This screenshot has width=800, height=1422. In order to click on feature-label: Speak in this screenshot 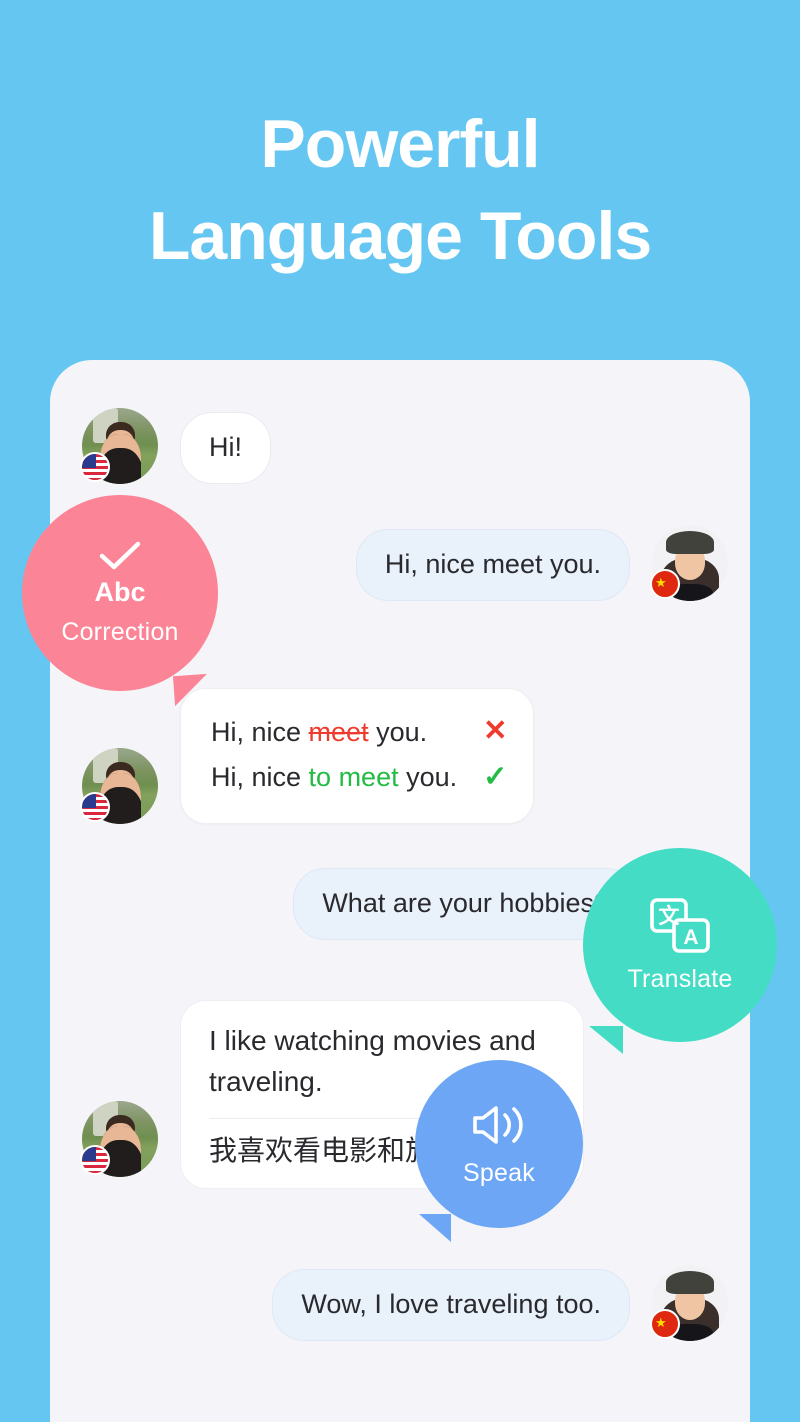, I will do `click(499, 1172)`.